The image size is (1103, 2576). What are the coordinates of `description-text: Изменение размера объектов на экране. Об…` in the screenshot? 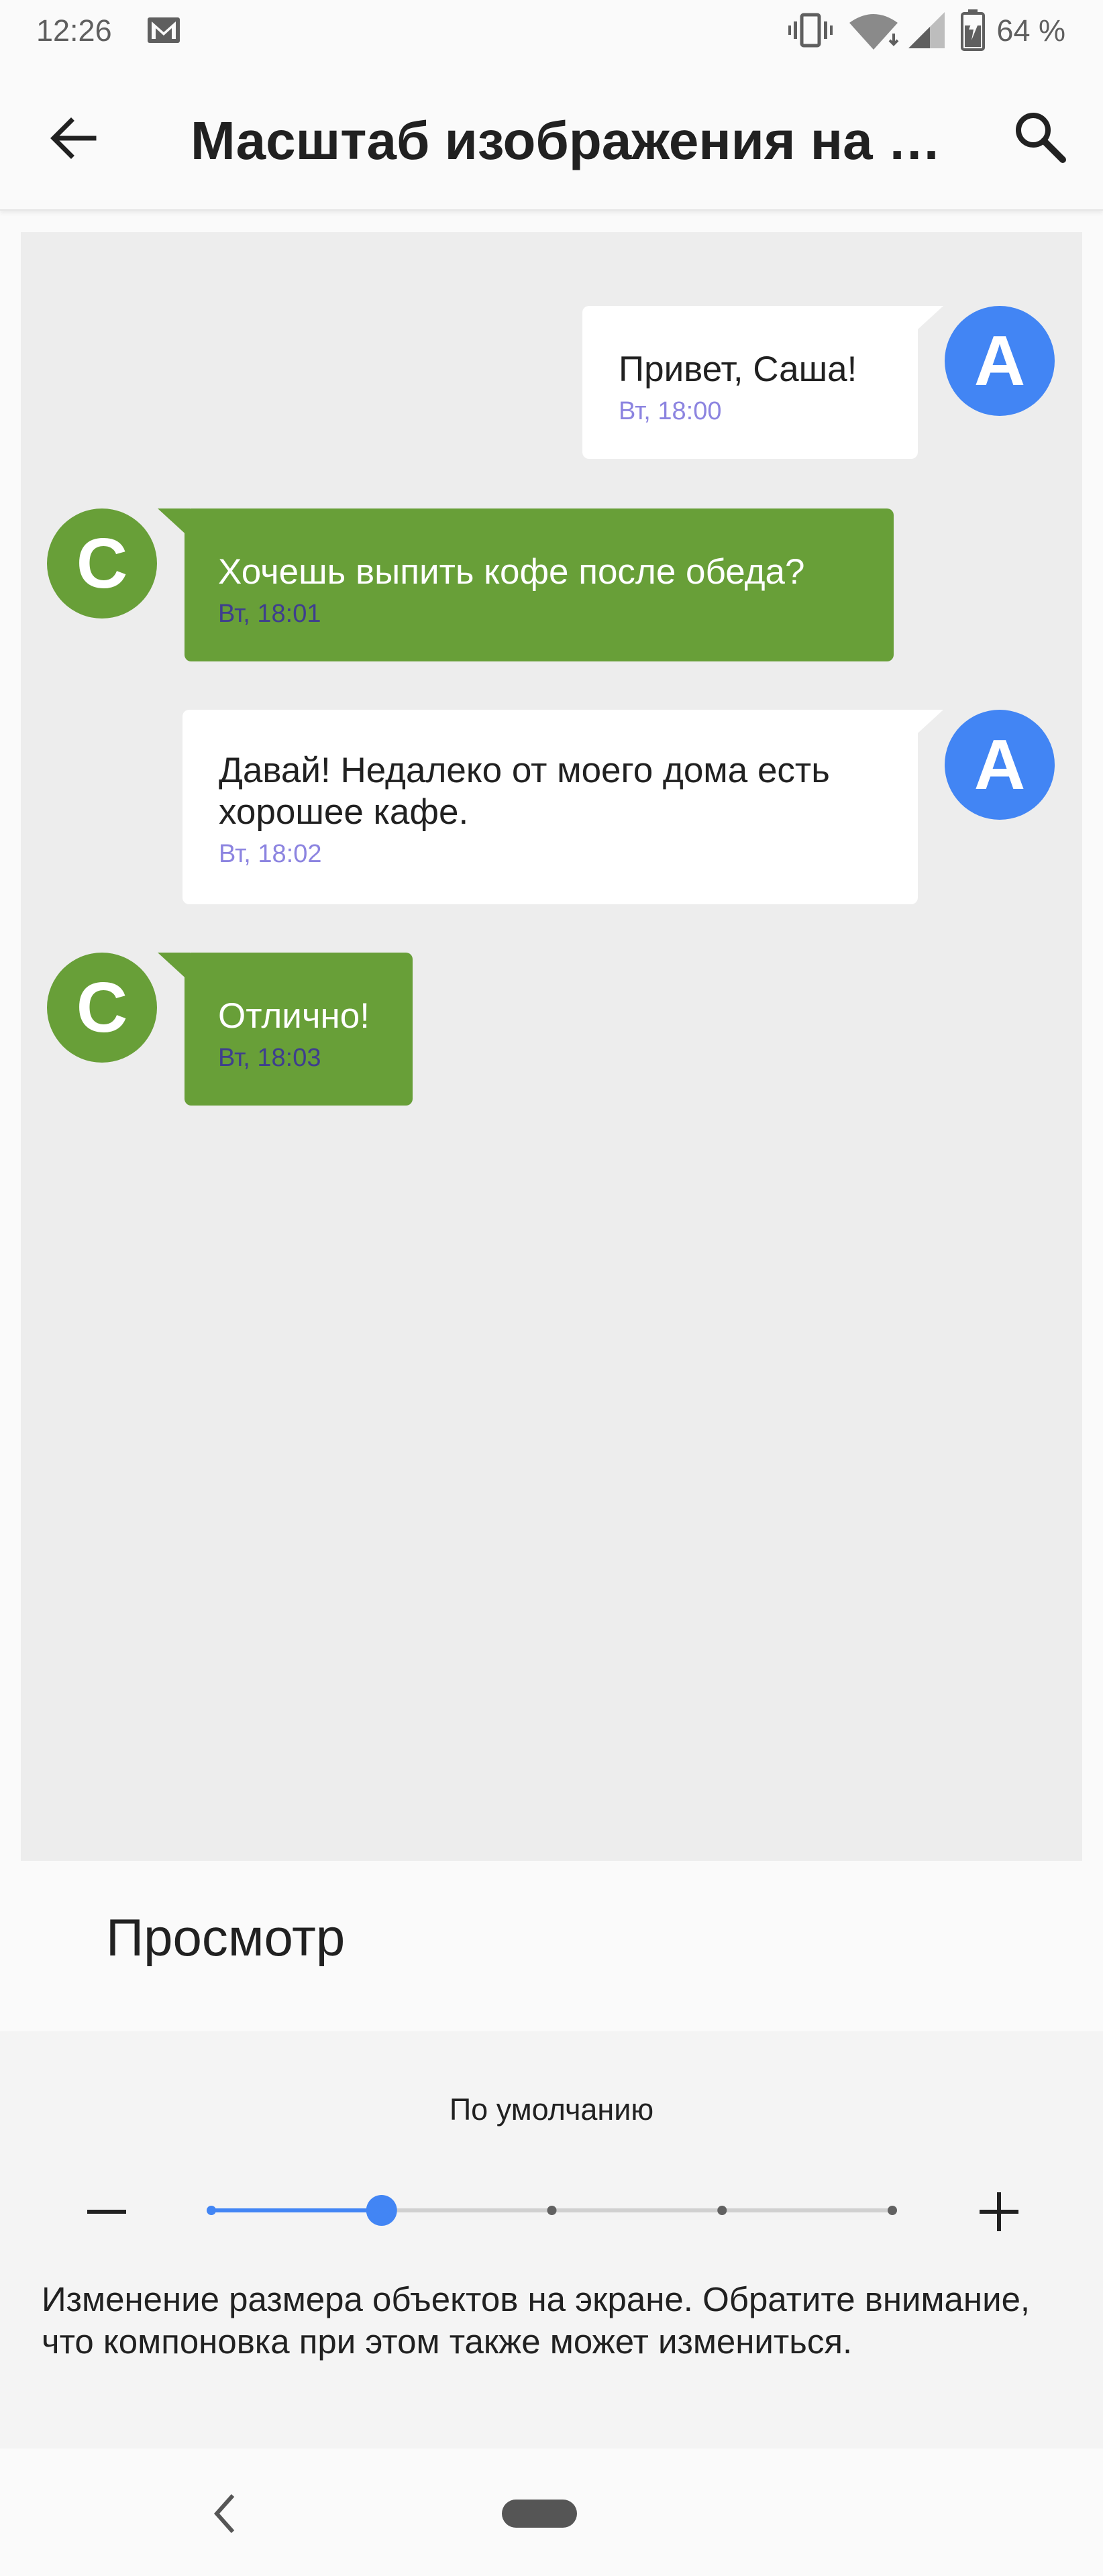 It's located at (537, 2320).